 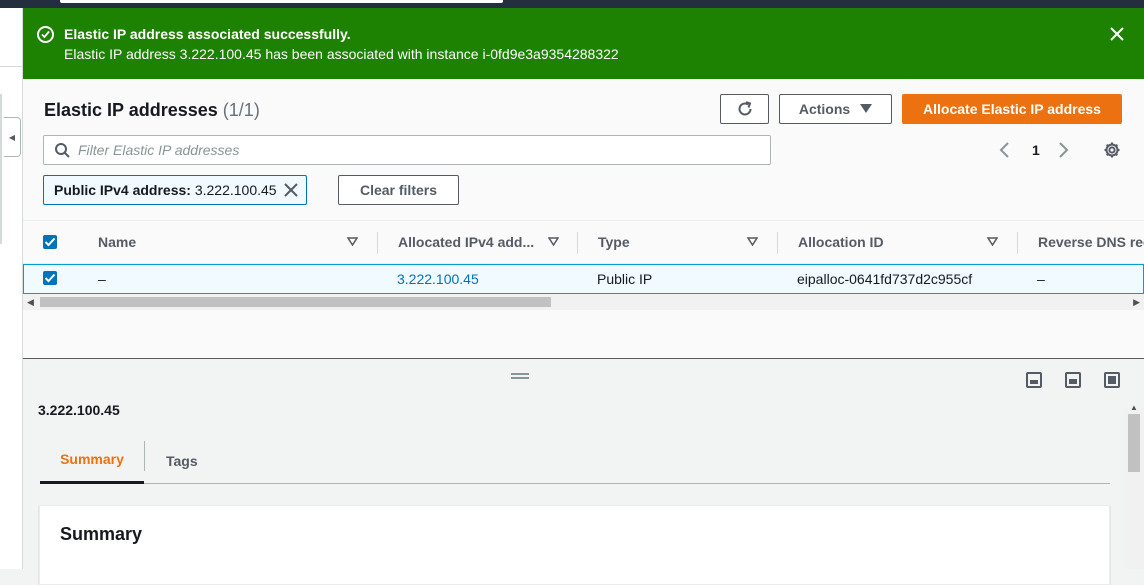 What do you see at coordinates (30, 302) in the screenshot?
I see `scroll-left-arrow-icon: ◀` at bounding box center [30, 302].